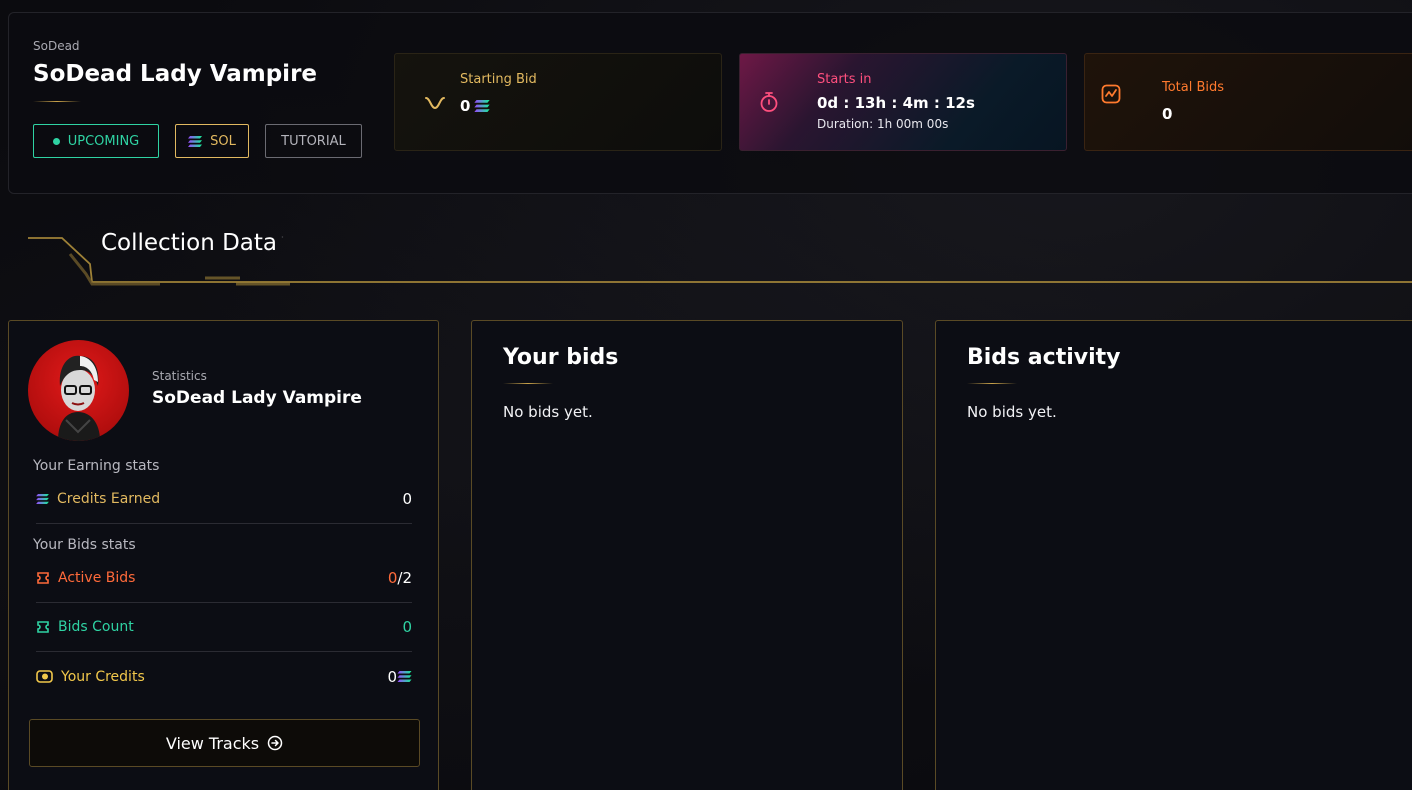 The width and height of the screenshot is (1412, 790). What do you see at coordinates (992, 383) in the screenshot?
I see `bids-activity-underline` at bounding box center [992, 383].